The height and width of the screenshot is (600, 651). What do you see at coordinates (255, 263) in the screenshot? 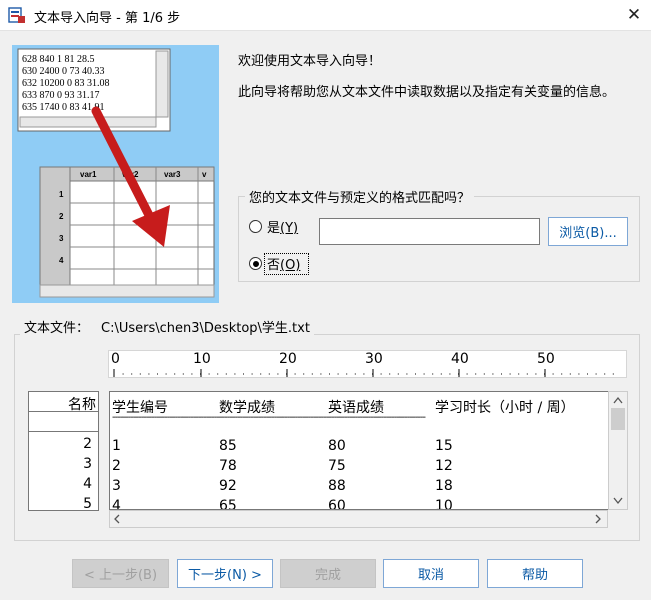
I see `no-radio` at bounding box center [255, 263].